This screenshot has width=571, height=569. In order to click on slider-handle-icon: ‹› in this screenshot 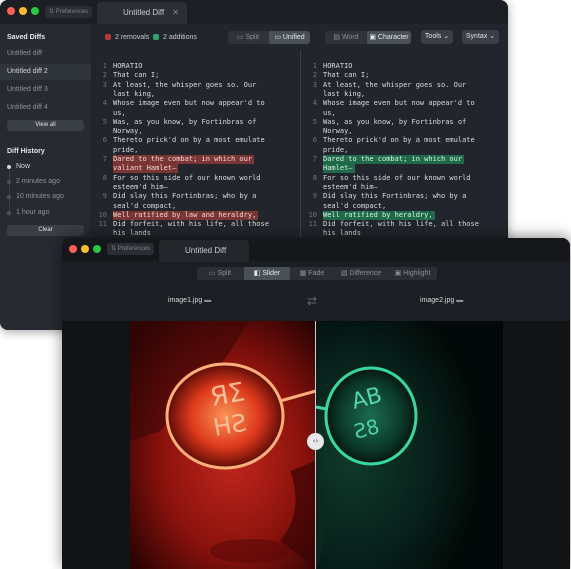, I will do `click(315, 441)`.